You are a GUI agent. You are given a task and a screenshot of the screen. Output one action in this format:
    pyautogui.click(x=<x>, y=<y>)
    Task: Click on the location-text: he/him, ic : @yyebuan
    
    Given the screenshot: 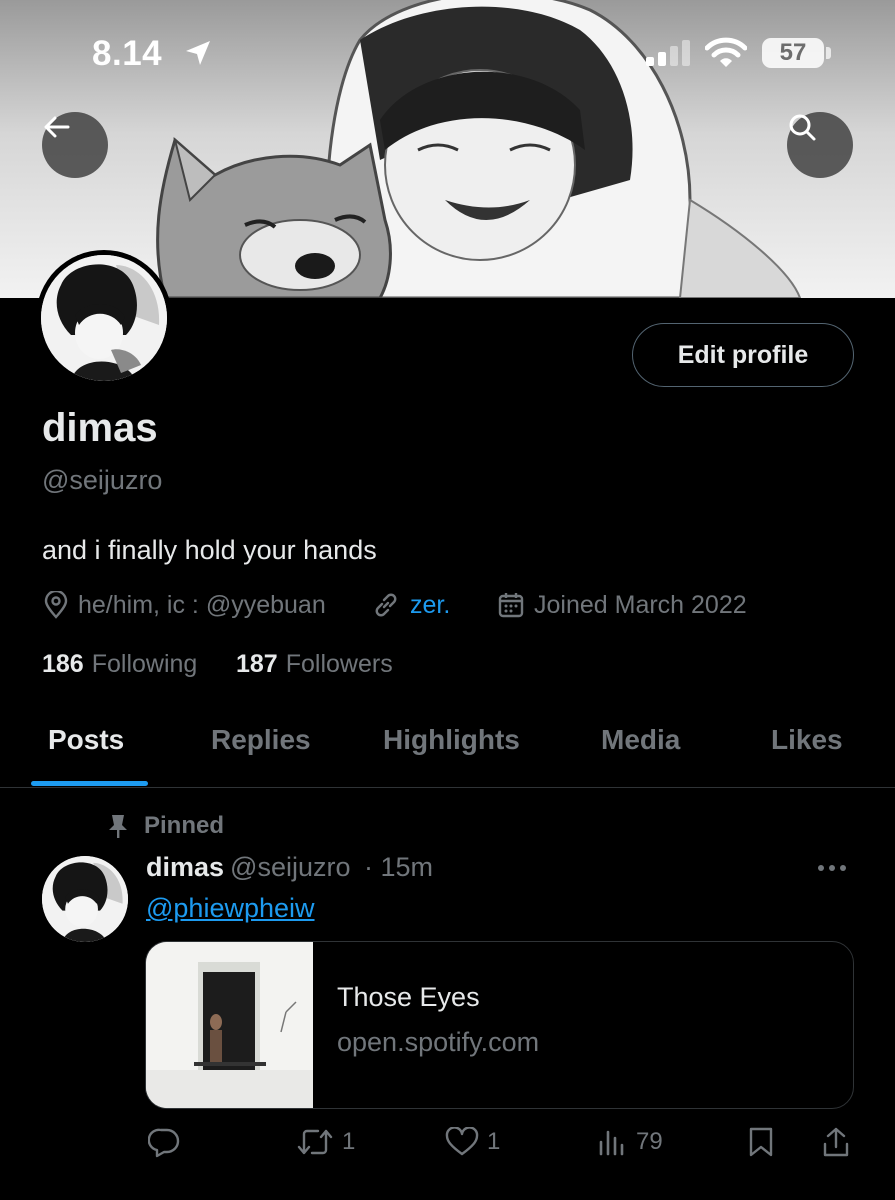 What is the action you would take?
    pyautogui.click(x=202, y=604)
    